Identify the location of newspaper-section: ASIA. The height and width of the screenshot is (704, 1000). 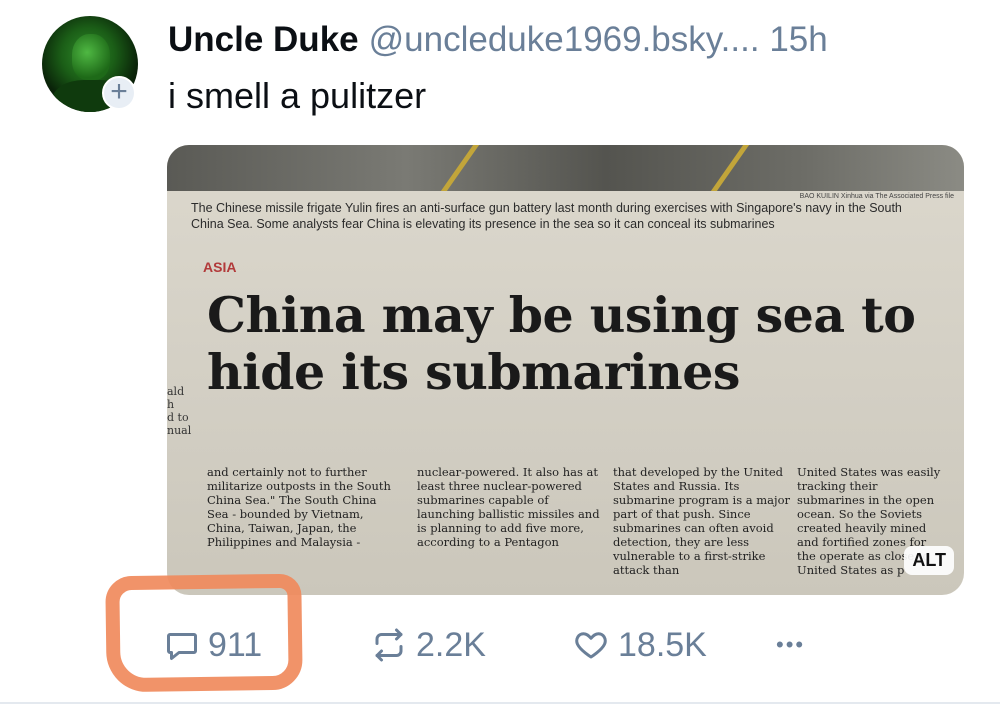
(220, 267).